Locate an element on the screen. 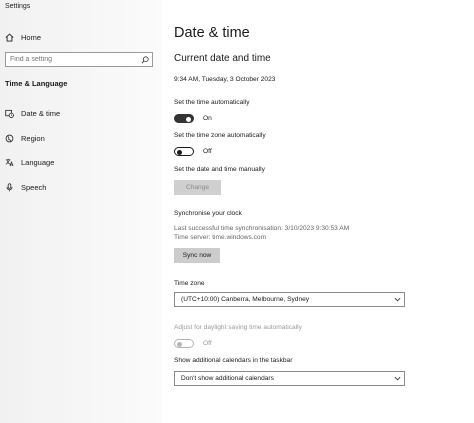 Image resolution: width=474 pixels, height=423 pixels. time-zone-value: (UTC+10:00) Canberra, Melbourne, Sydney is located at coordinates (245, 299).